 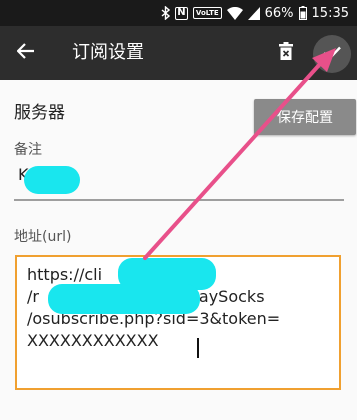 I want to click on nfc-icon: N, so click(x=181, y=13).